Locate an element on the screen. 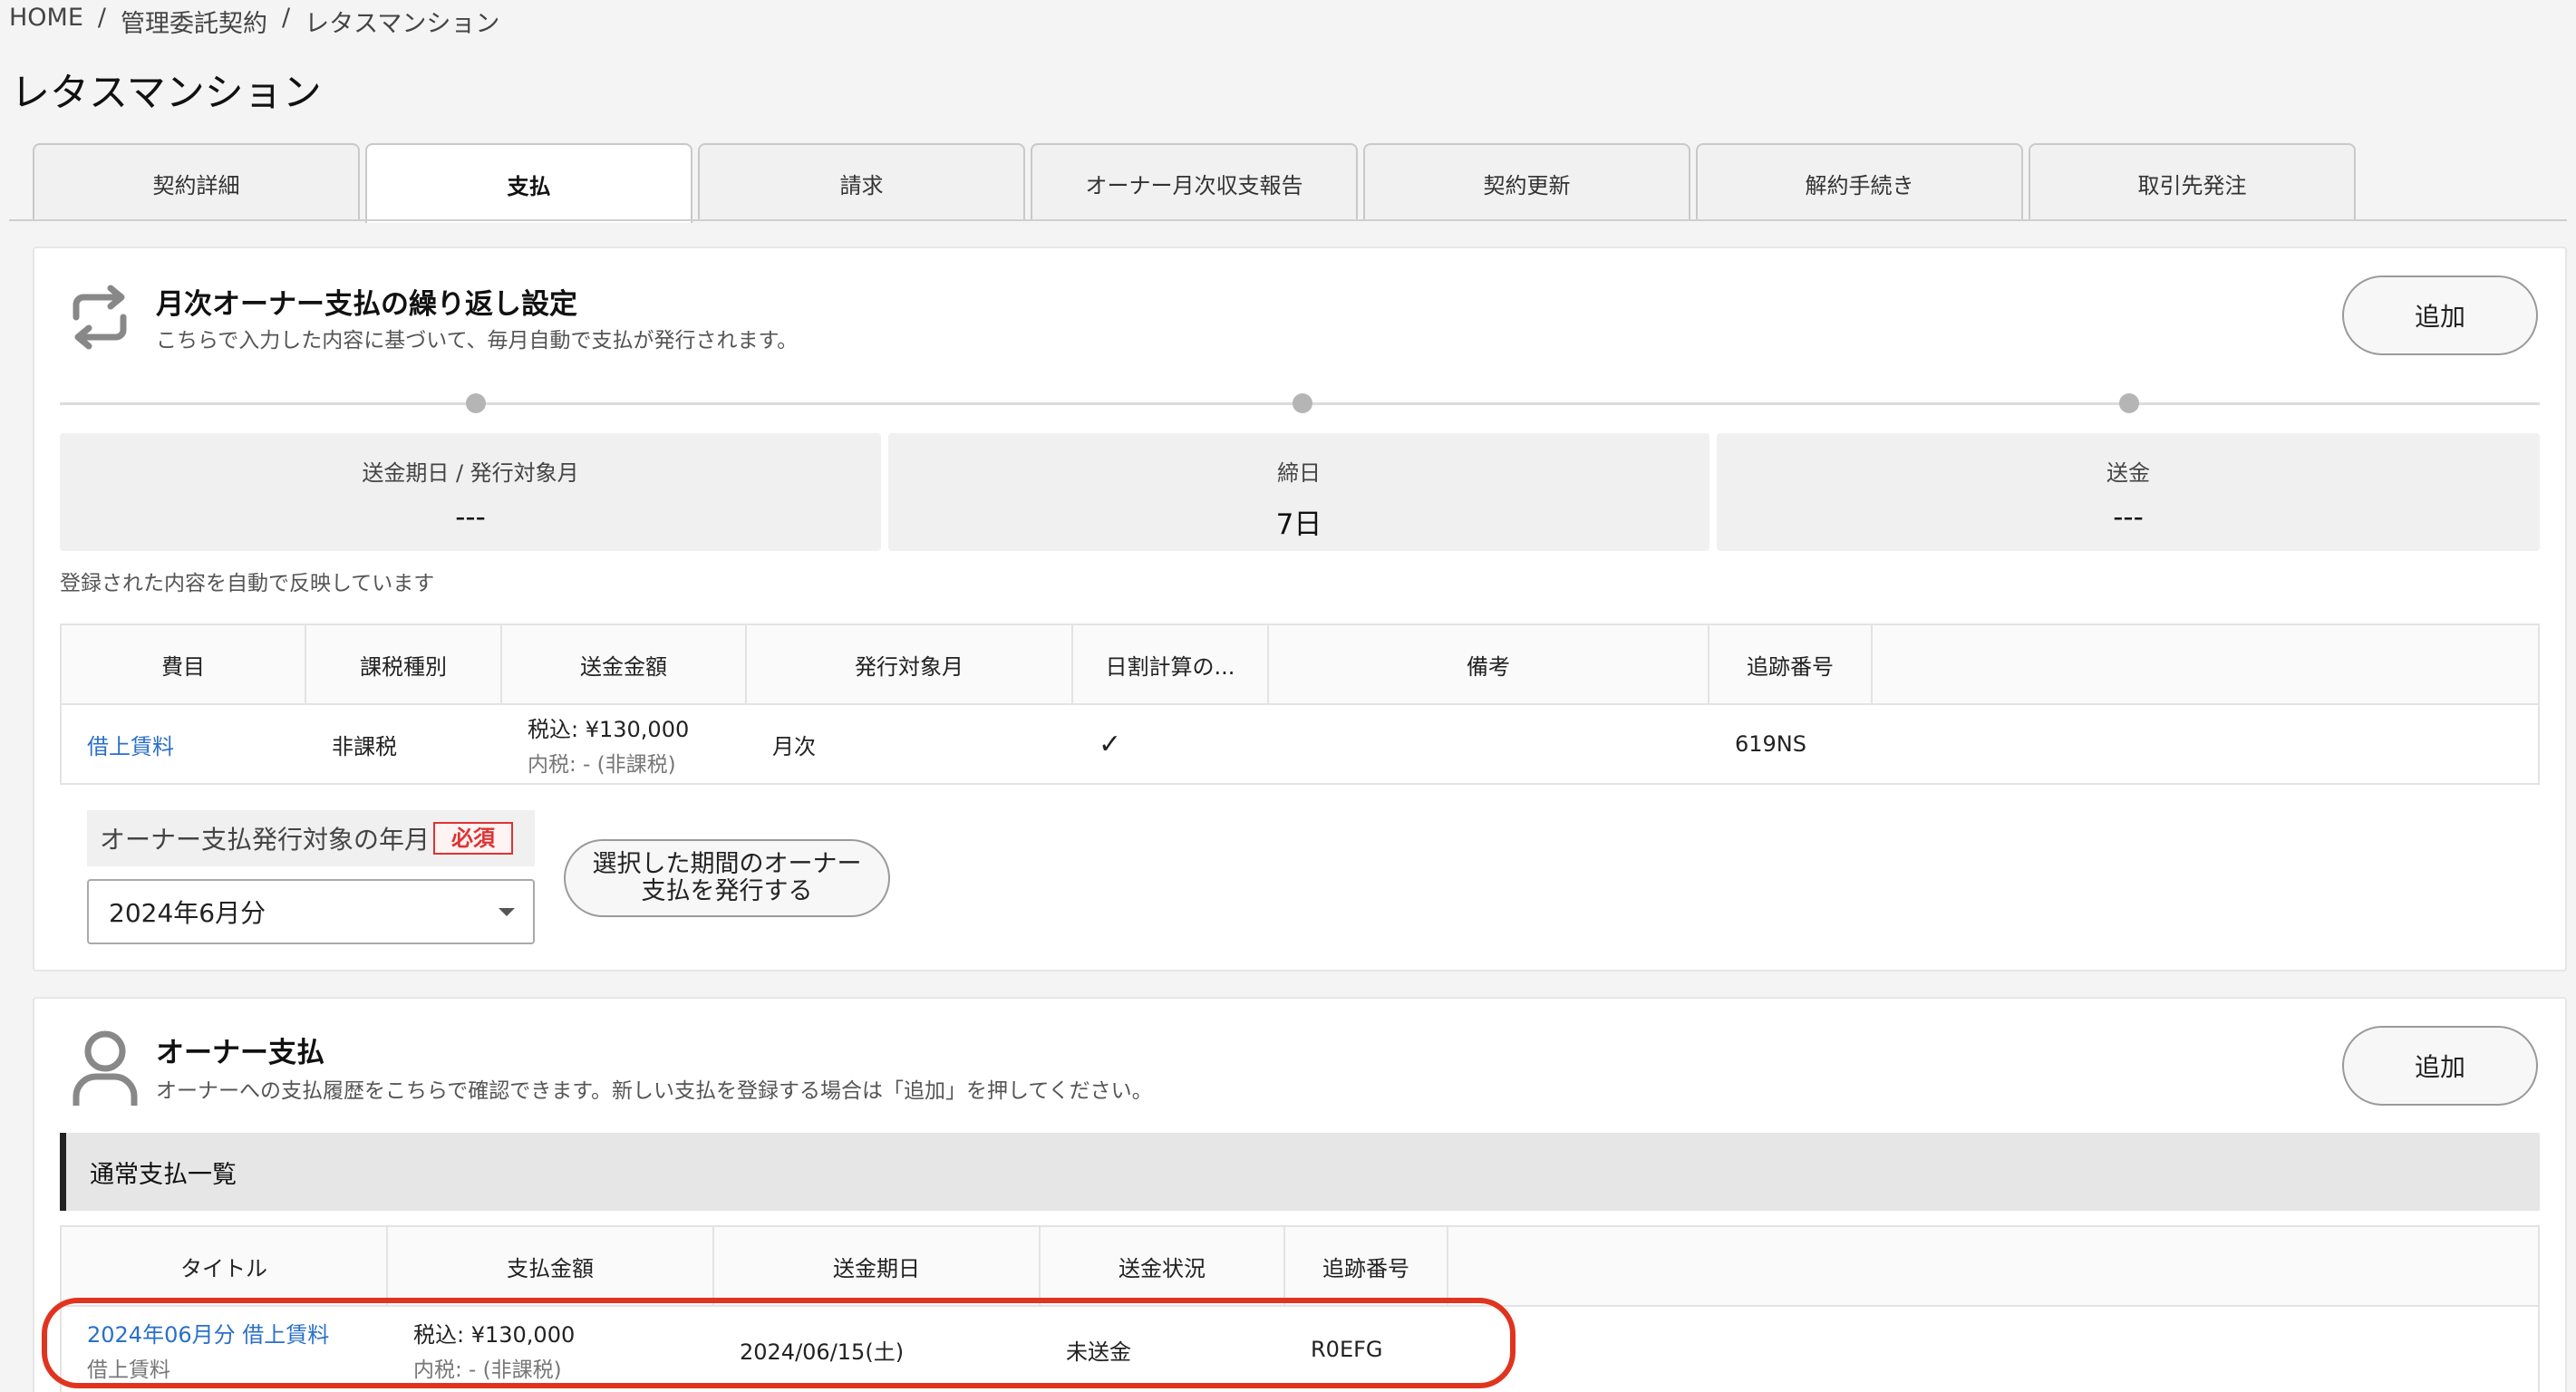 Image resolution: width=2576 pixels, height=1392 pixels. stat-closing-day: 締日 7日 is located at coordinates (1298, 492).